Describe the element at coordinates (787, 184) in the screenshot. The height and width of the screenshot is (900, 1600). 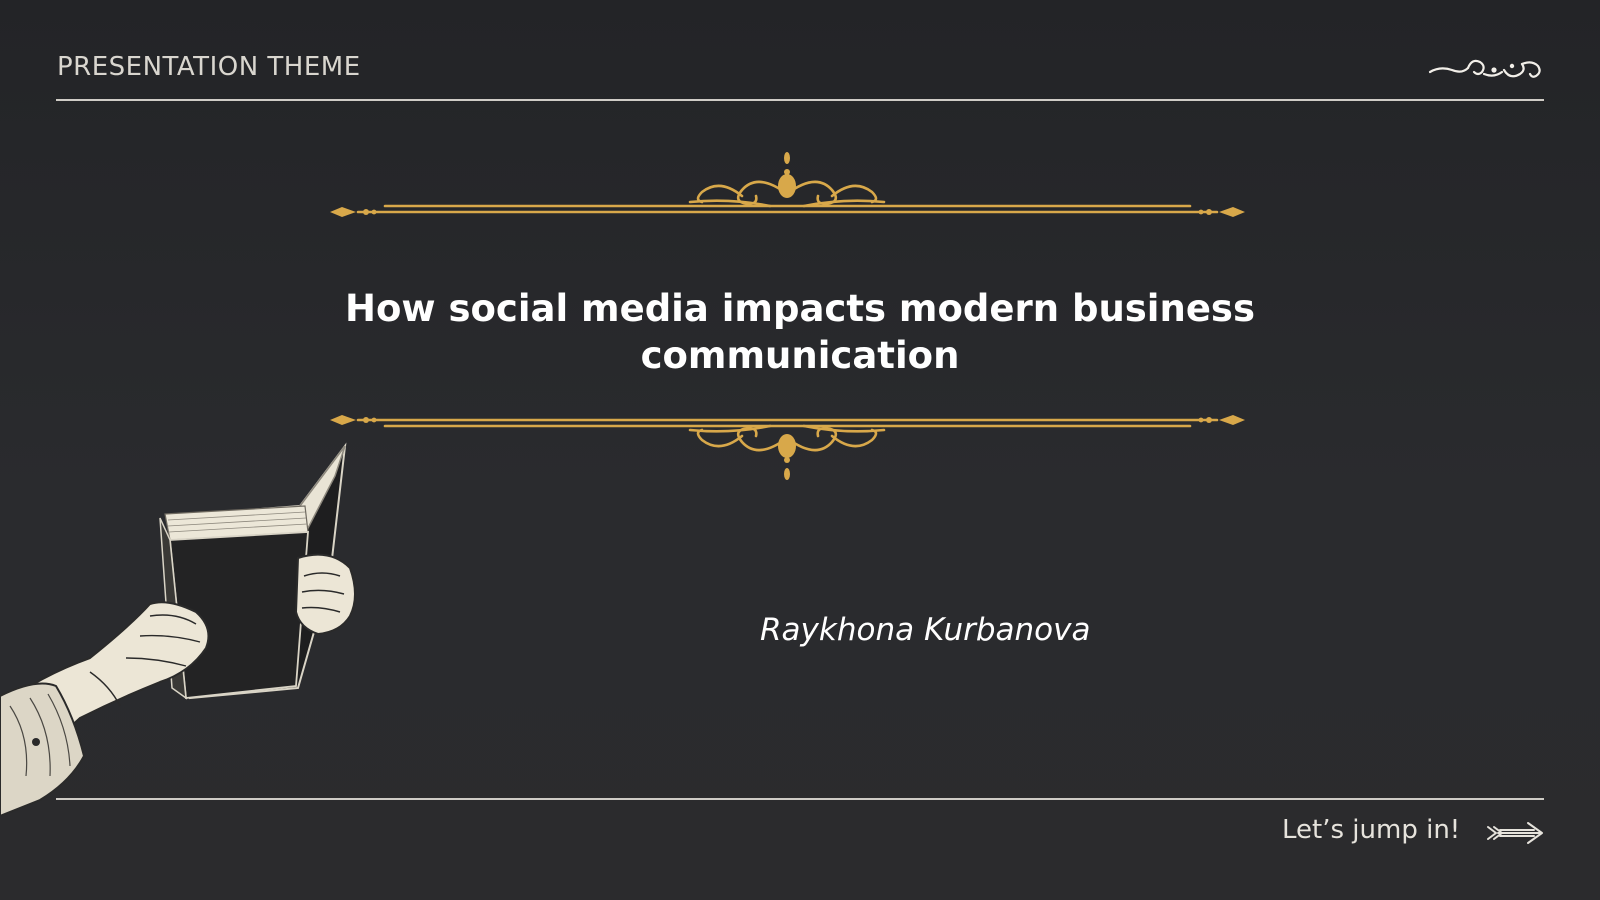
I see `scroll-ornament-divider-top` at that location.